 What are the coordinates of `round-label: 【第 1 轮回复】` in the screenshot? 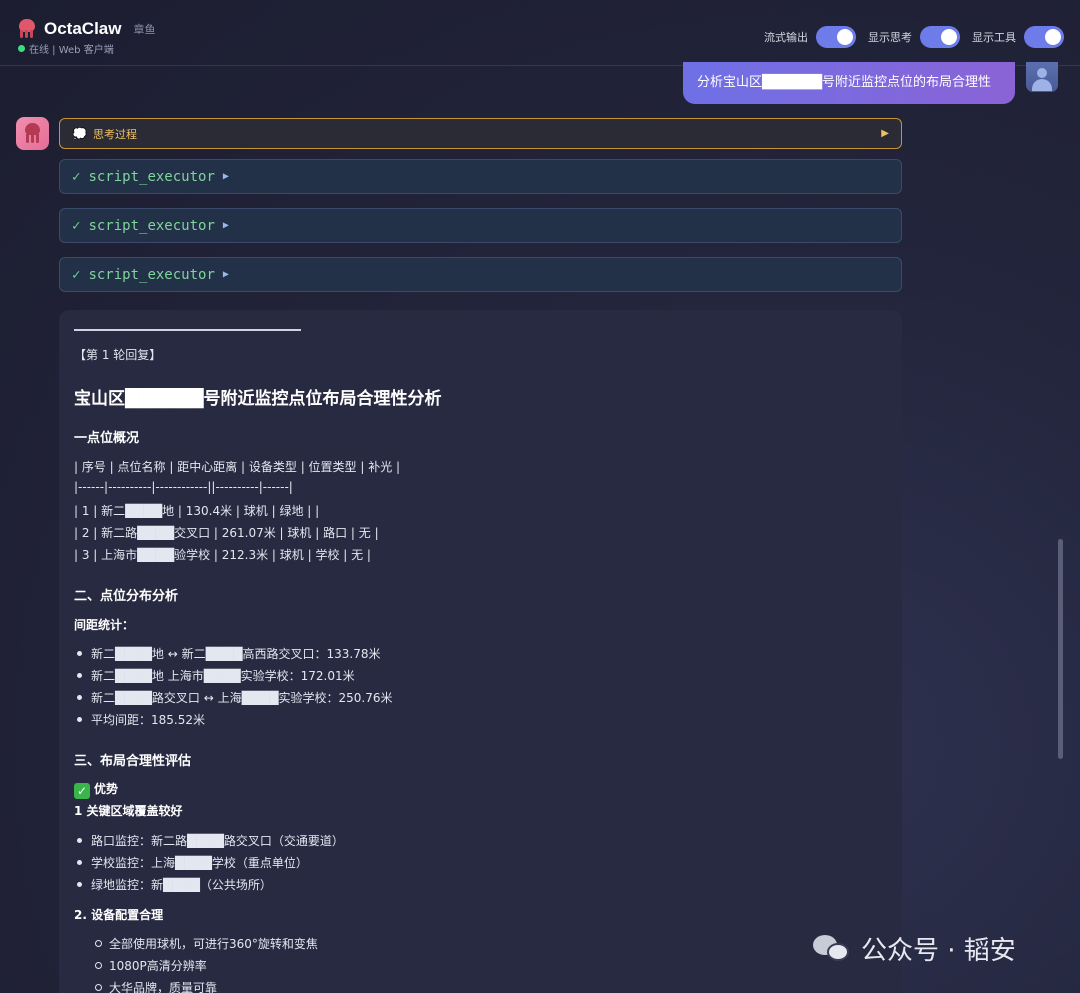 It's located at (118, 355).